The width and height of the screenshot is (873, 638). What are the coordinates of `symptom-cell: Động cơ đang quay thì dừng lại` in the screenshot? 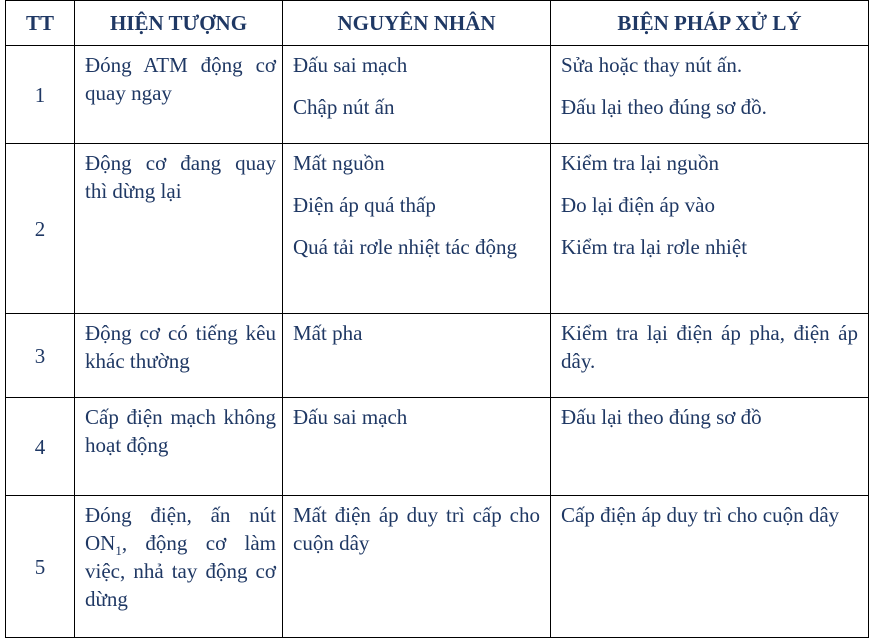 It's located at (178, 228).